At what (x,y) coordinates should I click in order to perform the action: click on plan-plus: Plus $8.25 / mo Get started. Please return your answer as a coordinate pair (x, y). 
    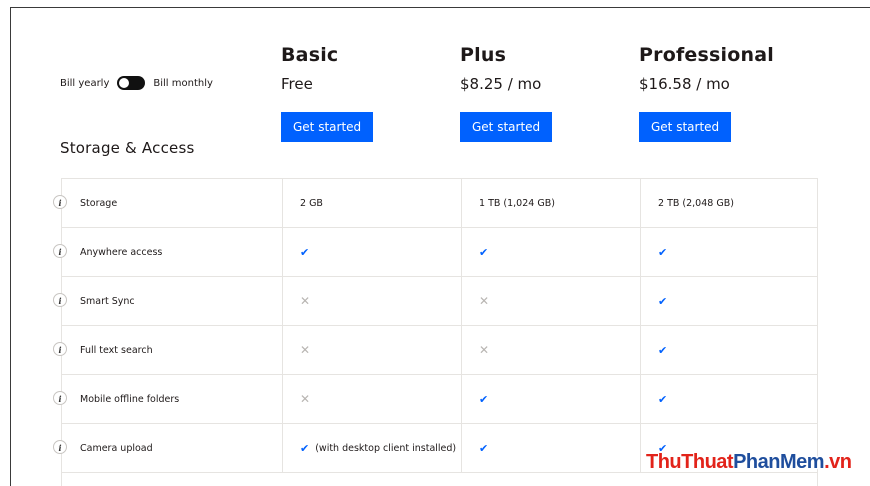
    Looking at the image, I should click on (506, 93).